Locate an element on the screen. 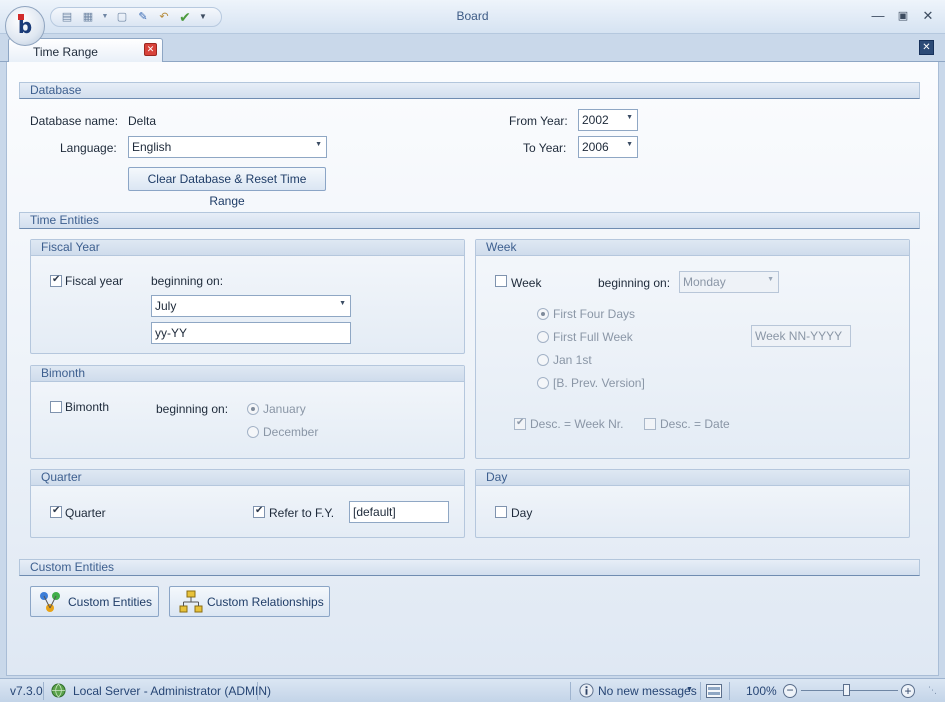 The height and width of the screenshot is (702, 945). language-value: English is located at coordinates (152, 147).